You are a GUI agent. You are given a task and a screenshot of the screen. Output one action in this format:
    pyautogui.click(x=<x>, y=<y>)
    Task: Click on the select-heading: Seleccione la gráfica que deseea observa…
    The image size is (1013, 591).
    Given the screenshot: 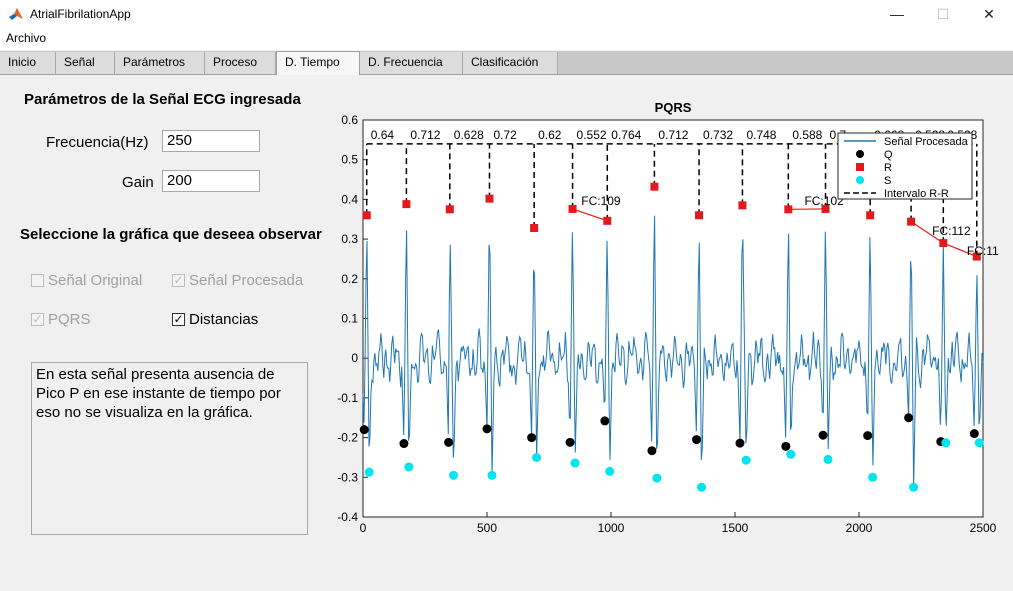 What is the action you would take?
    pyautogui.click(x=171, y=234)
    